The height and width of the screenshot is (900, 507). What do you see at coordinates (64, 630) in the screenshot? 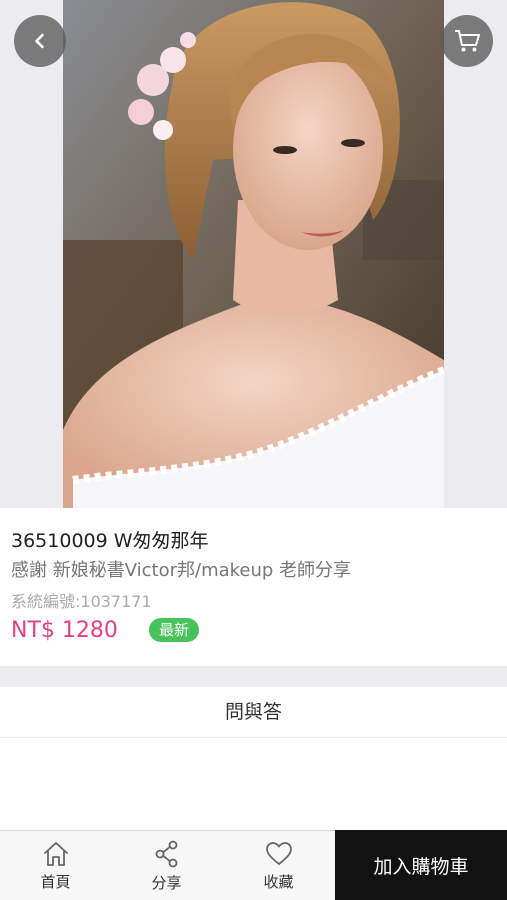
I see `product-price: NT$ 1280` at bounding box center [64, 630].